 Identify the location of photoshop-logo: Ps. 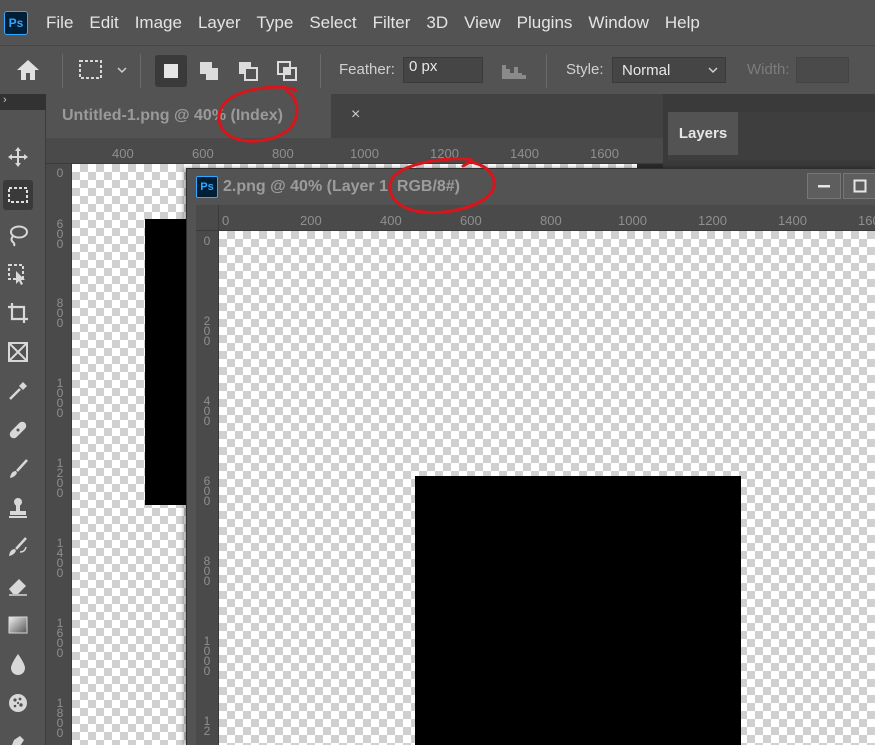
(16, 22).